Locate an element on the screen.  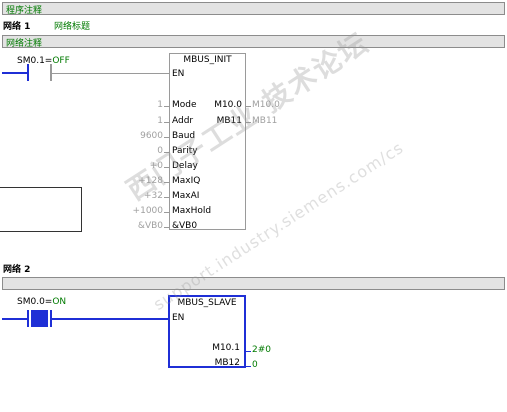
input-addr-value: 1 is located at coordinates (160, 121).